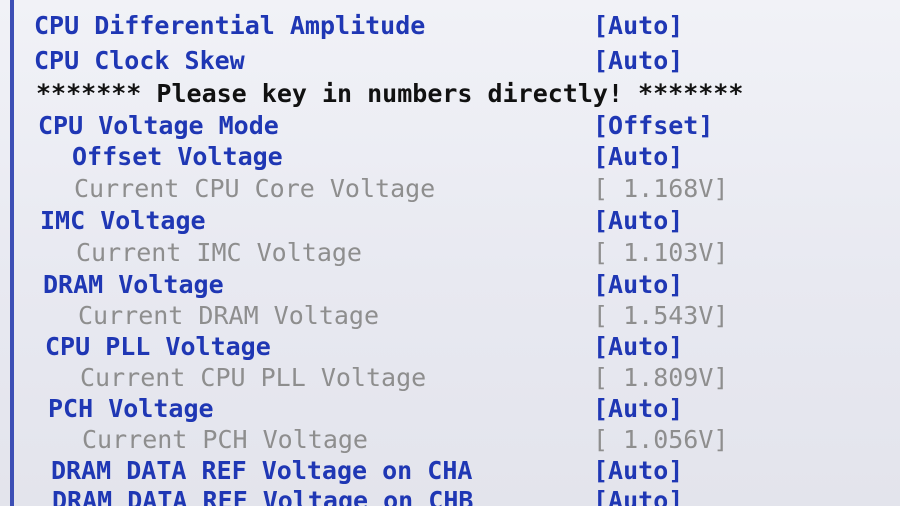 The width and height of the screenshot is (900, 506). I want to click on setting-label: IMC Voltage, so click(123, 220).